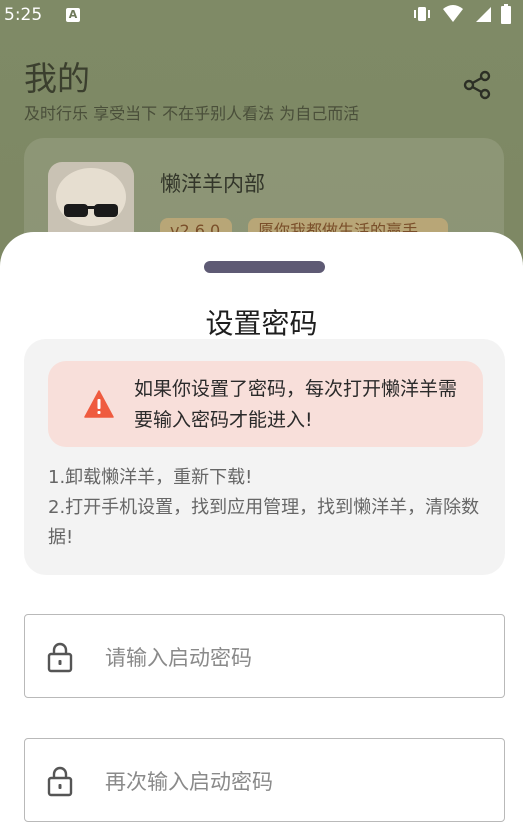 The height and width of the screenshot is (836, 523). I want to click on signal-icon, so click(483, 14).